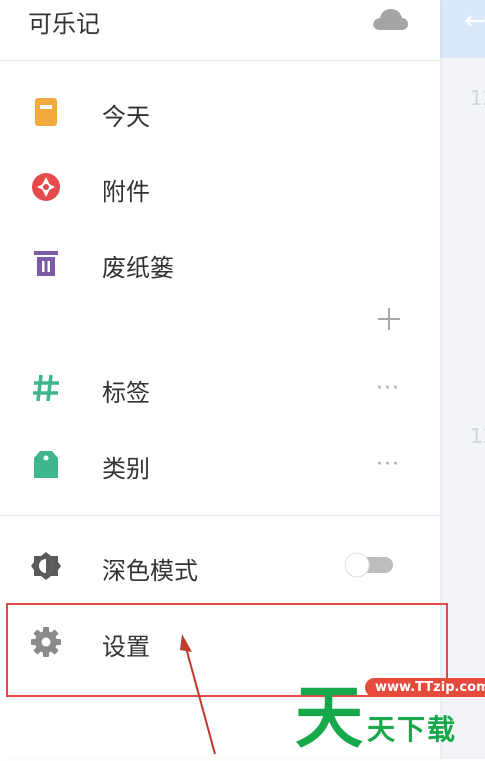  Describe the element at coordinates (138, 268) in the screenshot. I see `drawer-item-label: 废纸篓` at that location.